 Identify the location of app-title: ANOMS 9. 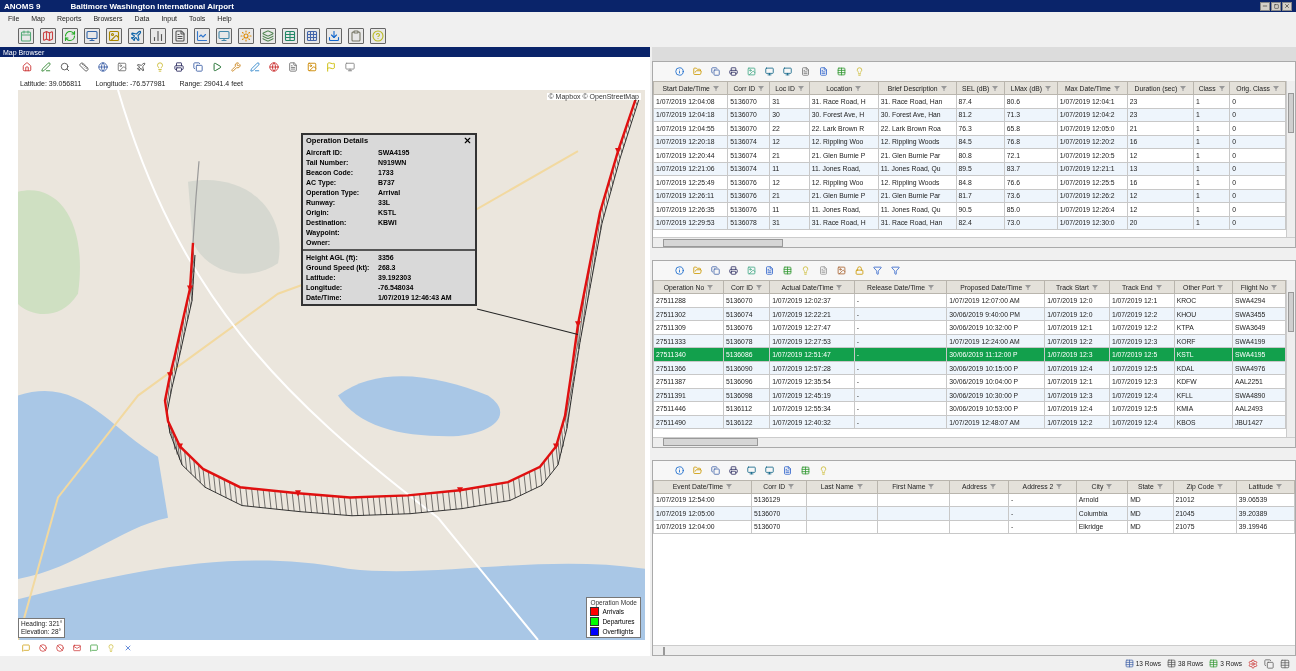
(22, 6).